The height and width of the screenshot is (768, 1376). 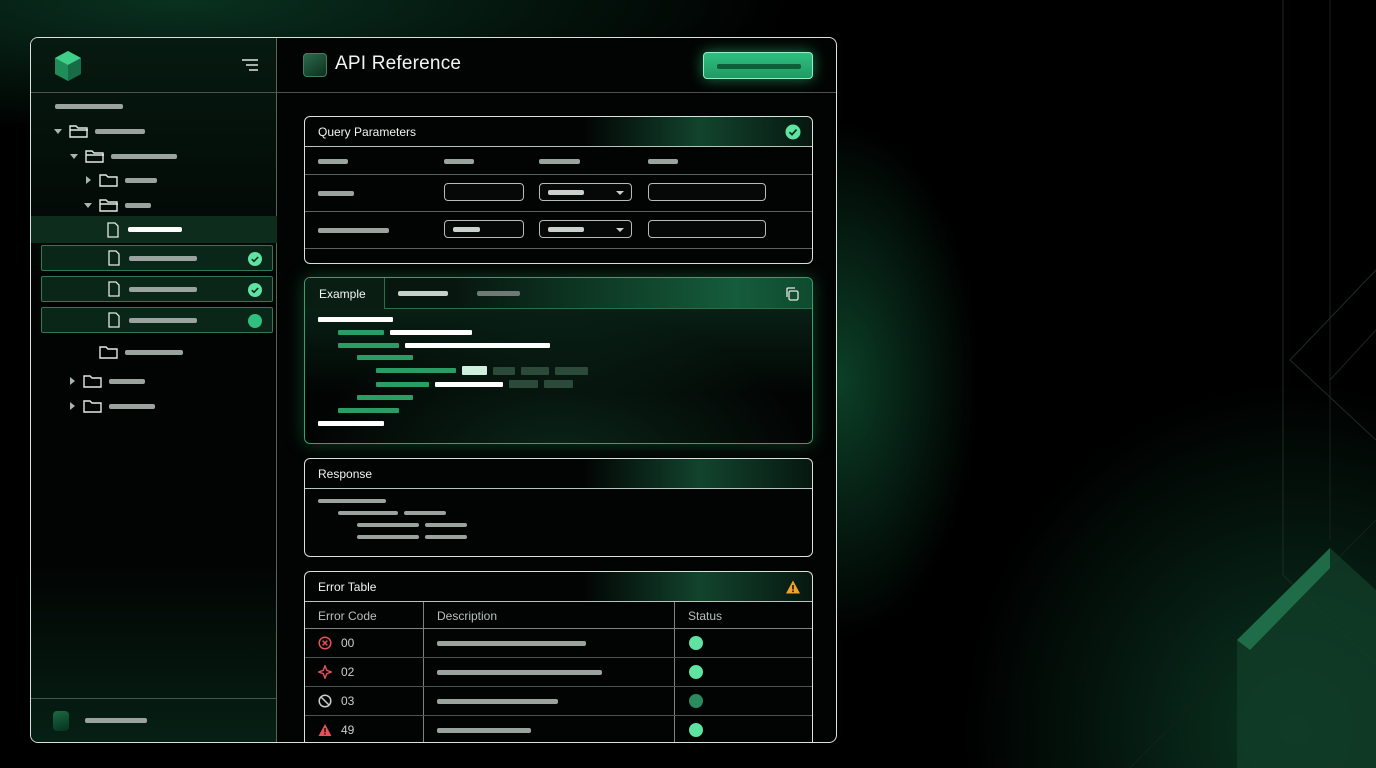 I want to click on column-header: Error Code, so click(x=347, y=616).